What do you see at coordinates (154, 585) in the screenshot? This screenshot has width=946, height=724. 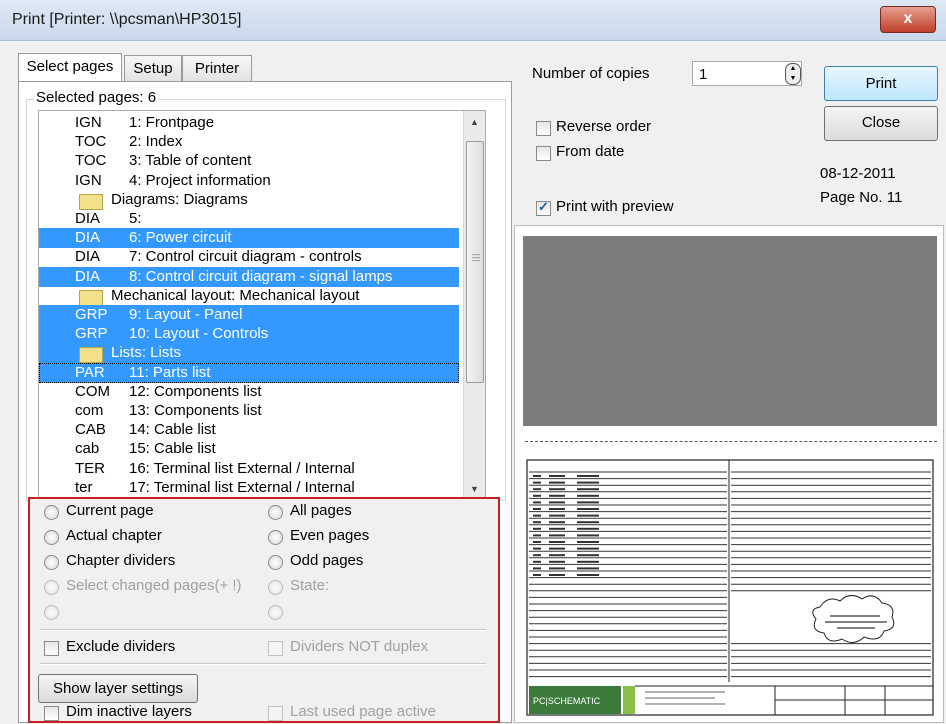 I see `select-changed-label: Select changed pages(+ !)` at bounding box center [154, 585].